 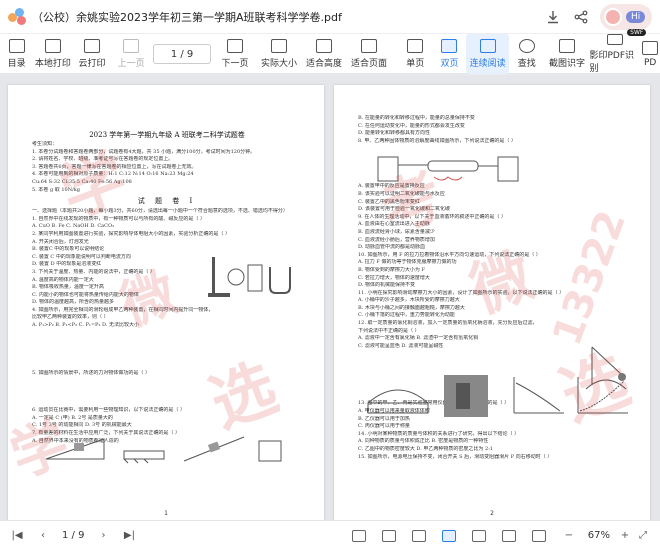 What do you see at coordinates (52, 46) in the screenshot?
I see `printer-icon` at bounding box center [52, 46].